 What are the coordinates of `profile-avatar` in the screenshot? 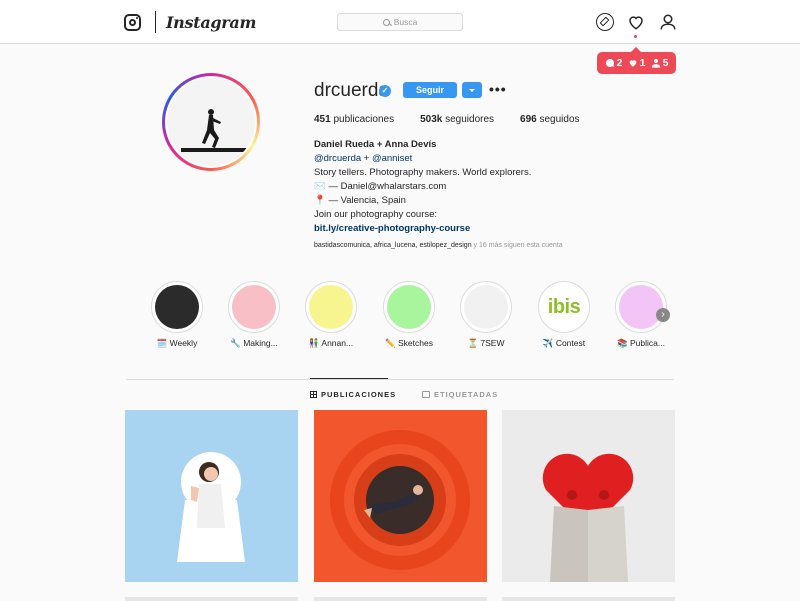 It's located at (211, 122).